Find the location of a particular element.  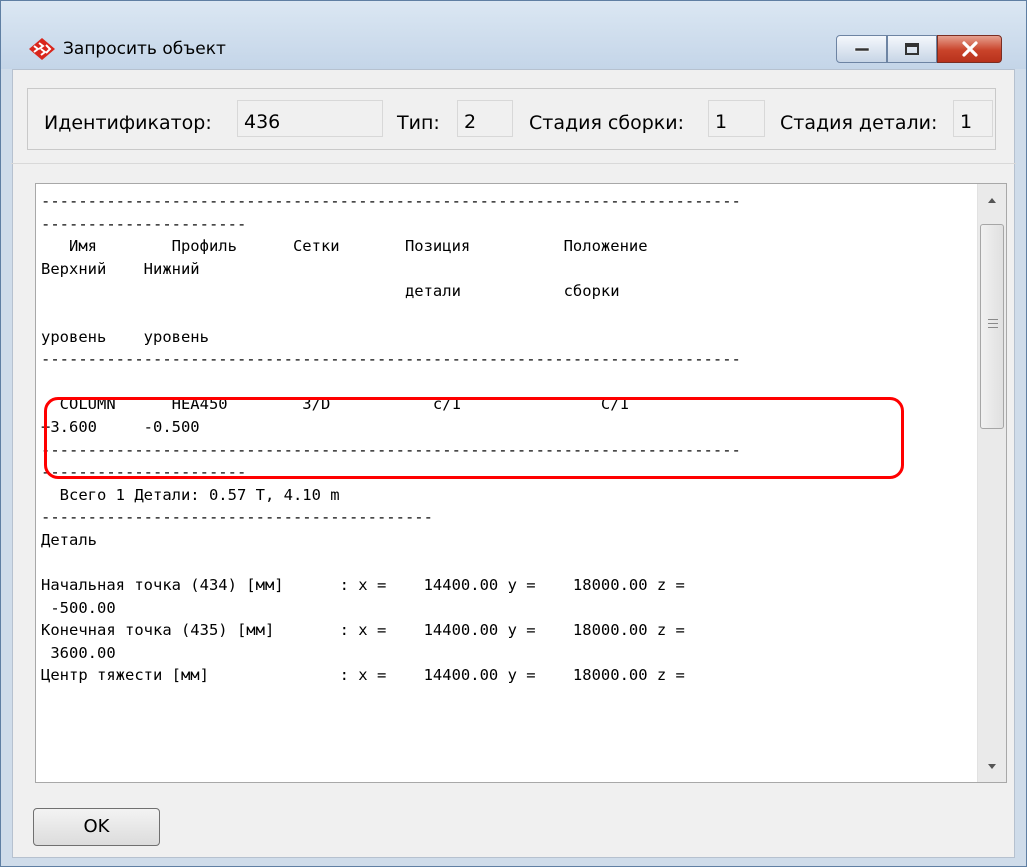

minimize-button is located at coordinates (861, 49).